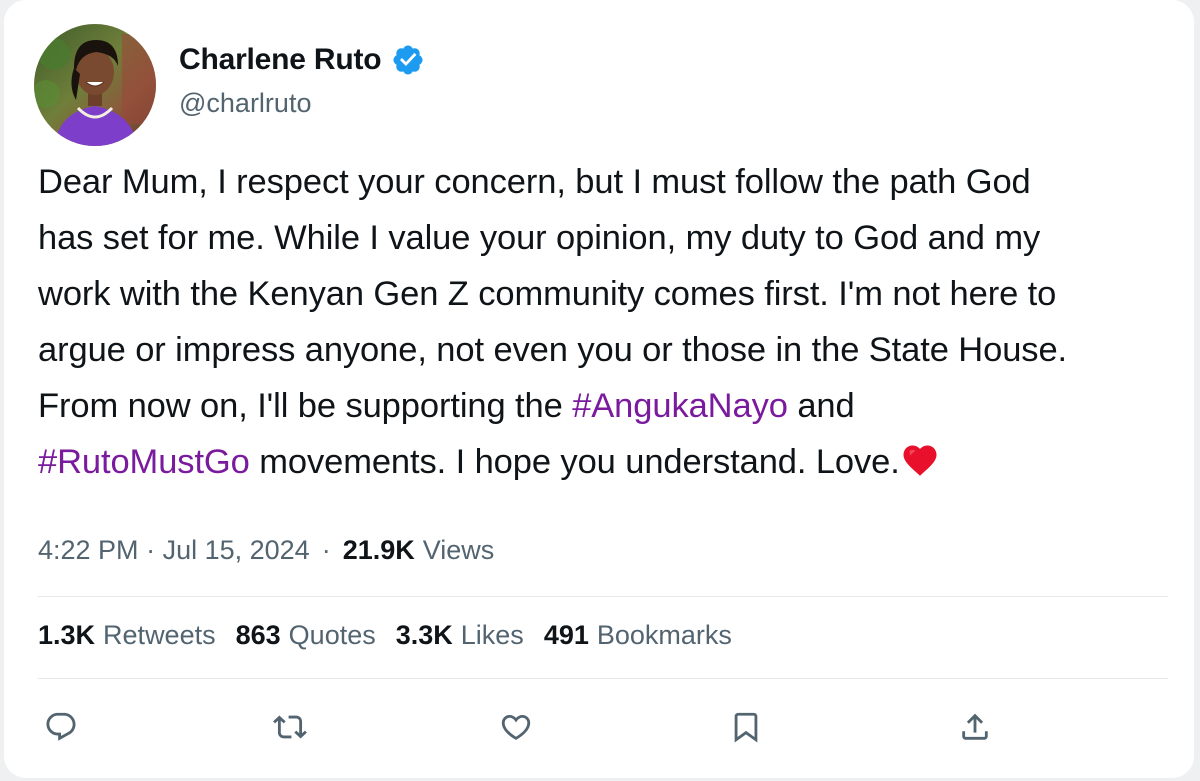 Image resolution: width=1200 pixels, height=781 pixels. What do you see at coordinates (305, 406) in the screenshot?
I see `tweet-text-segment: From now on, I'll be supporting the` at bounding box center [305, 406].